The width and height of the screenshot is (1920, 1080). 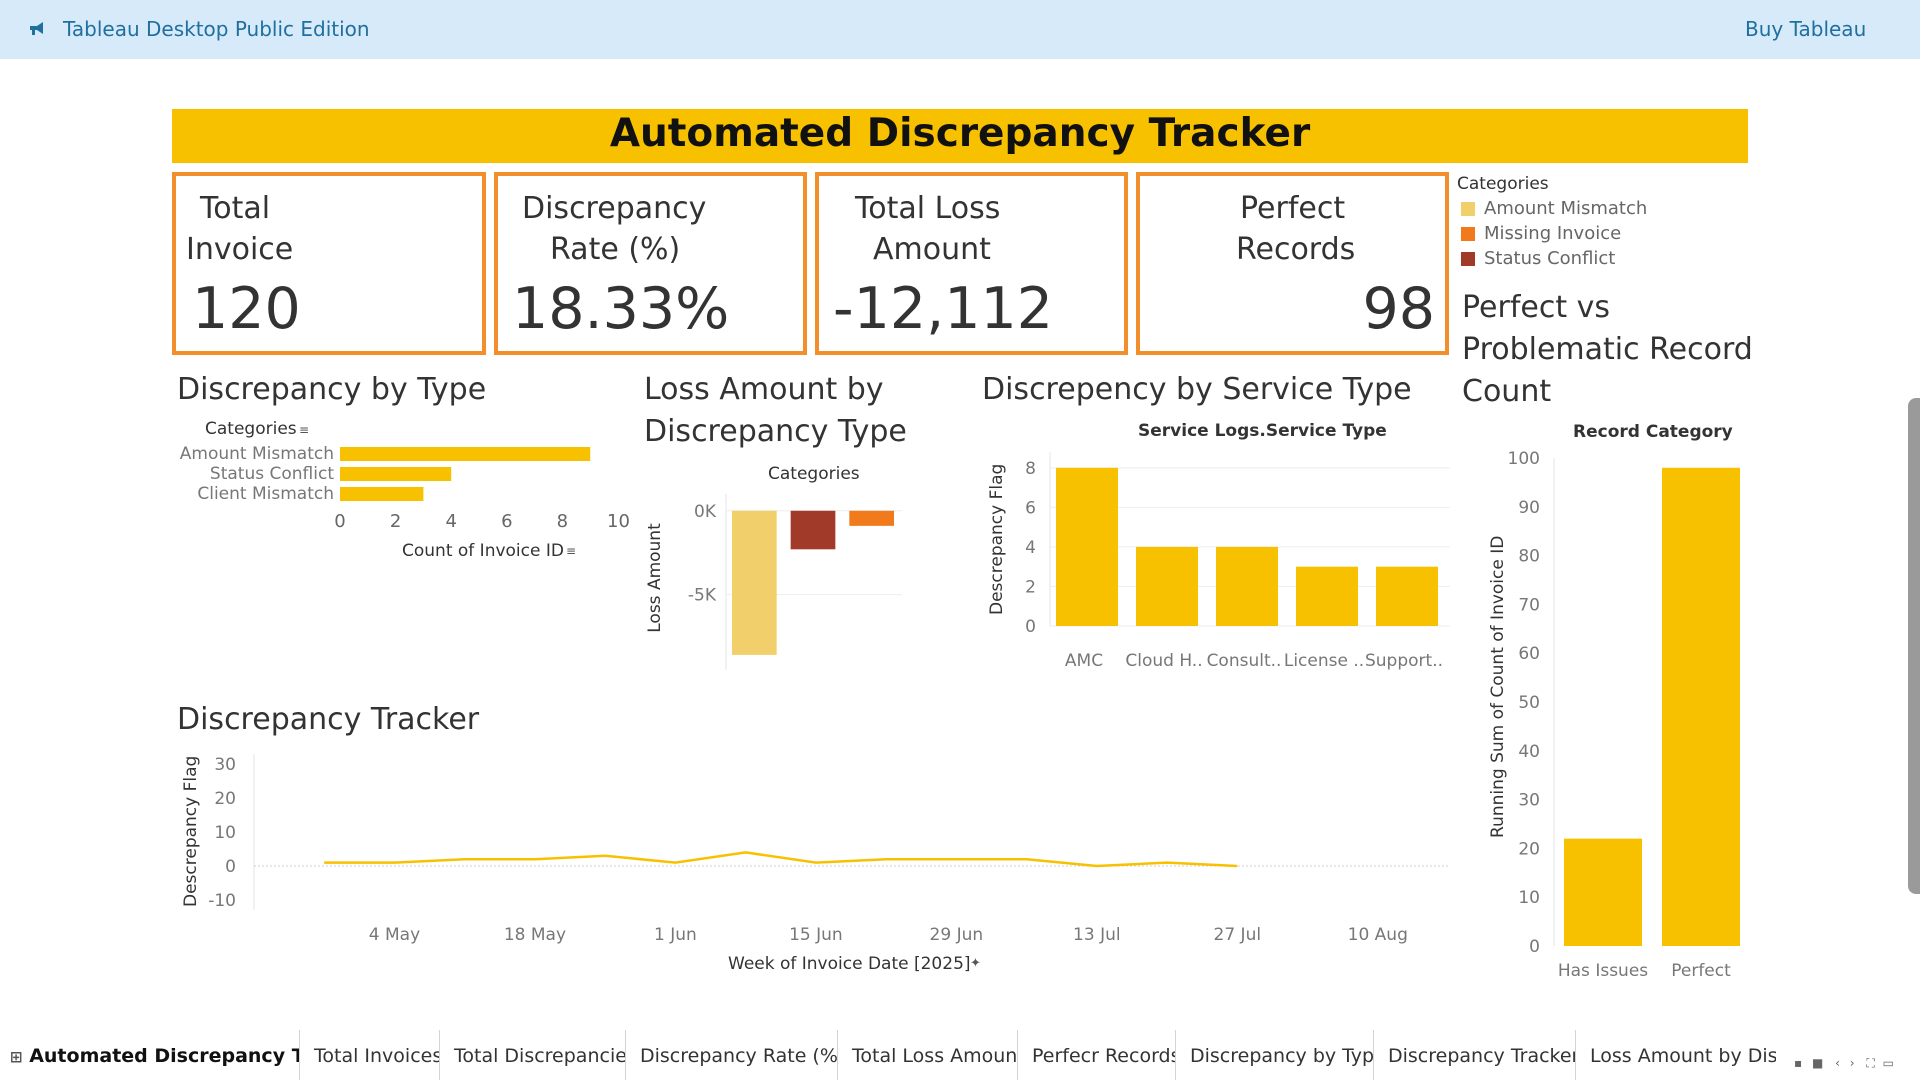 I want to click on pin-icon: ✦, so click(x=975, y=963).